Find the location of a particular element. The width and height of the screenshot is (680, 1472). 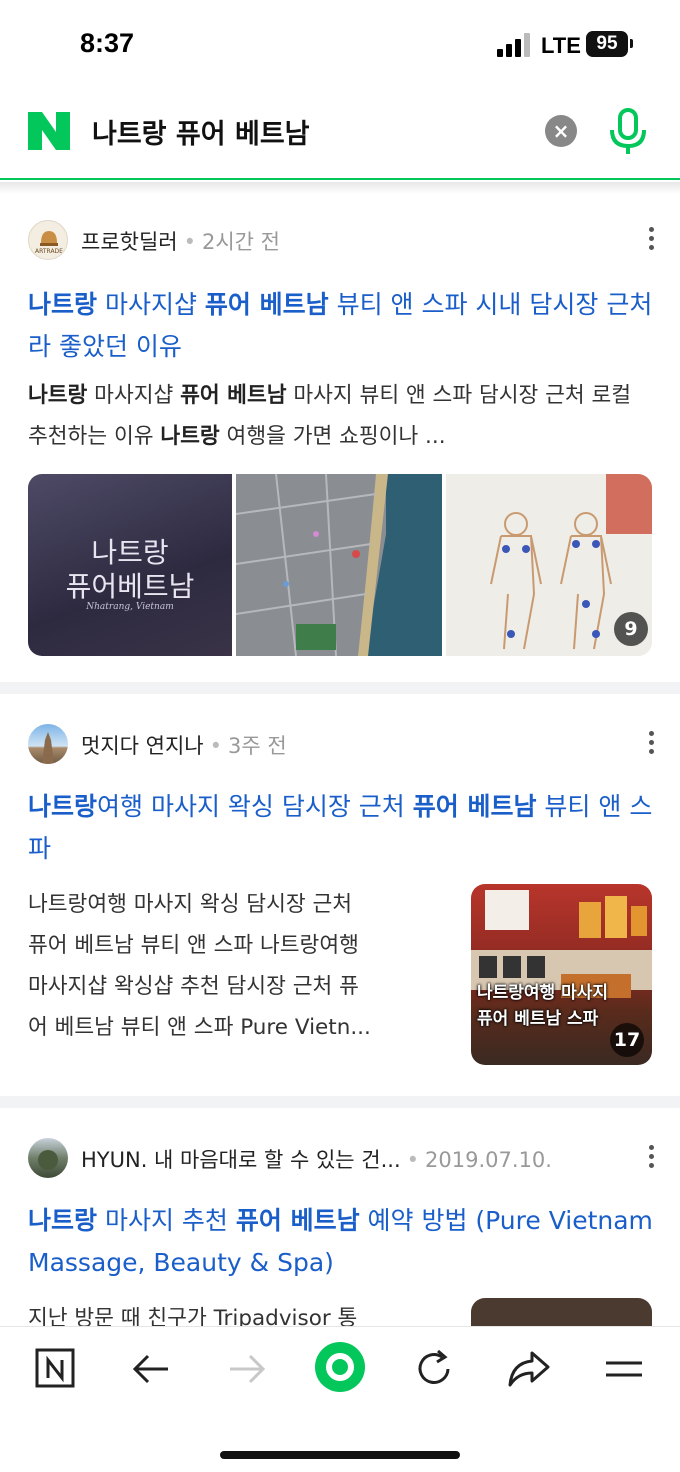

search-bar: 나트랑 퓨어 베트남 × is located at coordinates (340, 138).